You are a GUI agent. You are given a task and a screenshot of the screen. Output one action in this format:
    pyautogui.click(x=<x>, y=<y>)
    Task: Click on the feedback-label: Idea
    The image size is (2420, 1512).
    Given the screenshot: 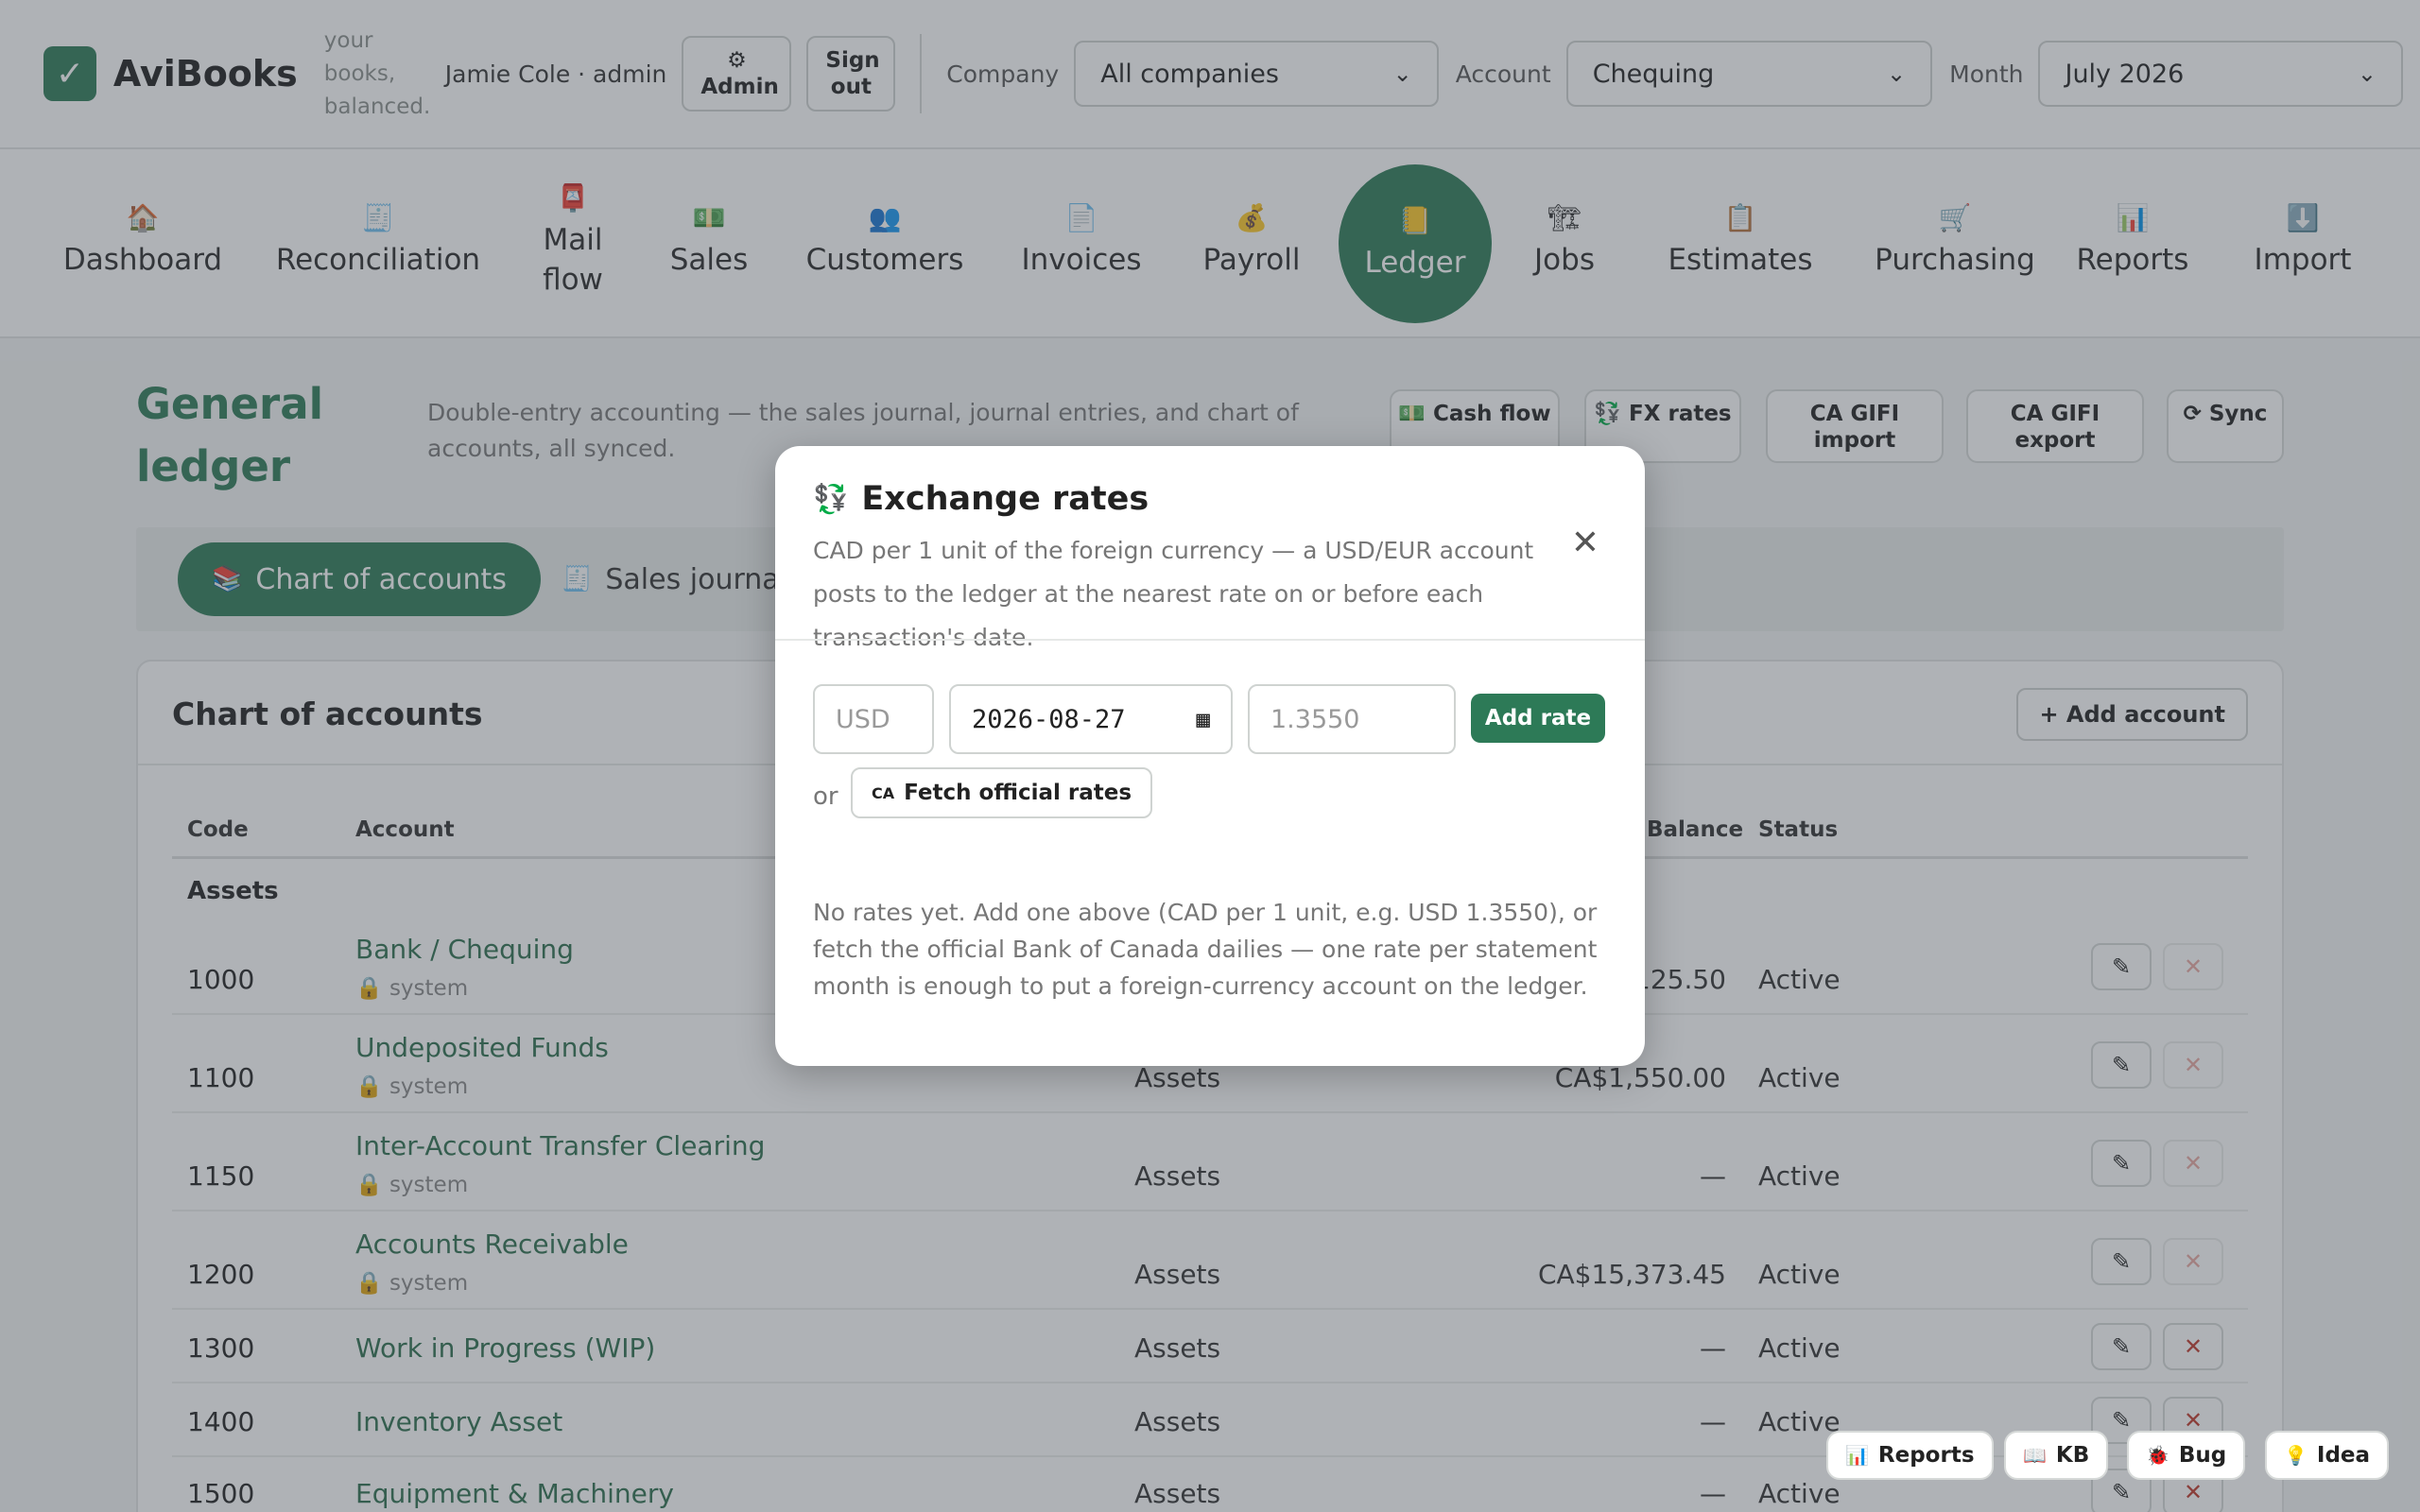 What is the action you would take?
    pyautogui.click(x=2343, y=1455)
    